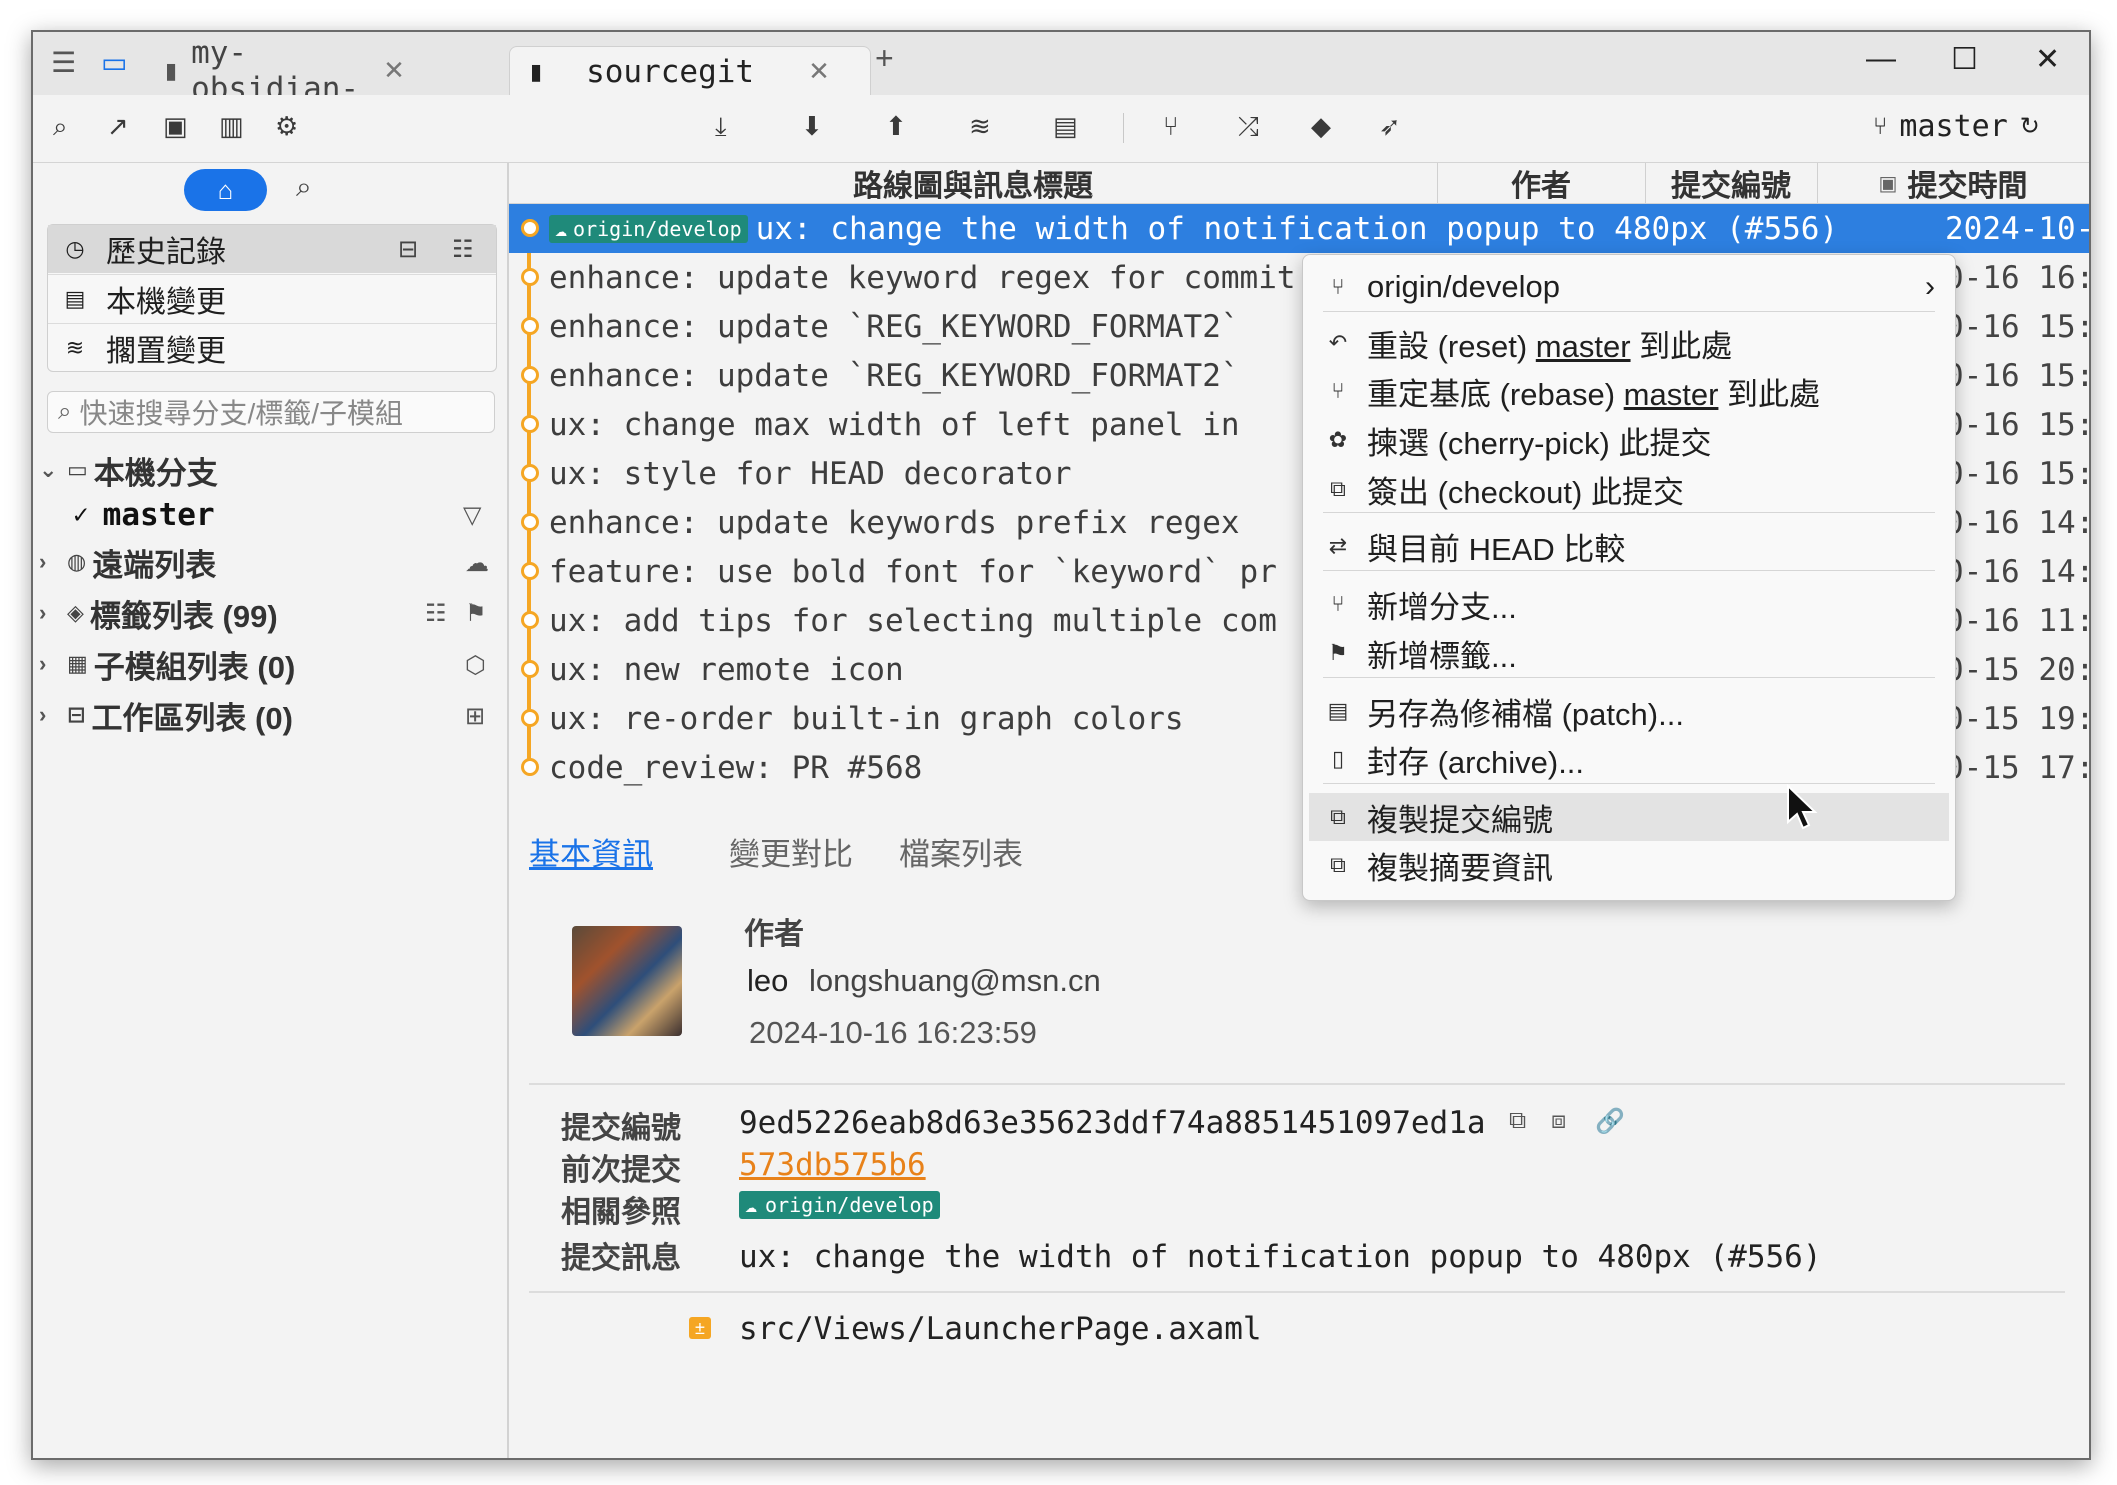  Describe the element at coordinates (1629, 546) in the screenshot. I see `context-menu-item: ⇄ 與目前 HEAD 比較` at that location.